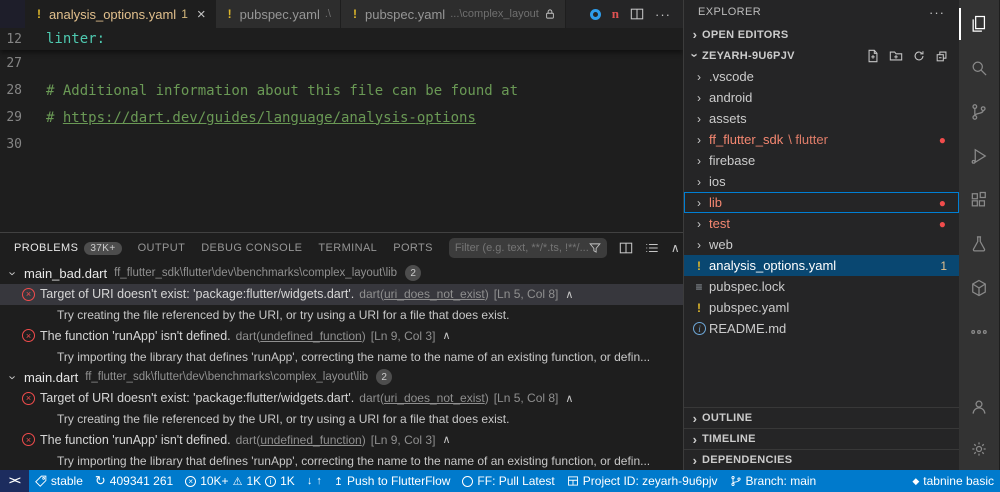 The width and height of the screenshot is (1000, 492). I want to click on version-status-item: stable, so click(59, 481).